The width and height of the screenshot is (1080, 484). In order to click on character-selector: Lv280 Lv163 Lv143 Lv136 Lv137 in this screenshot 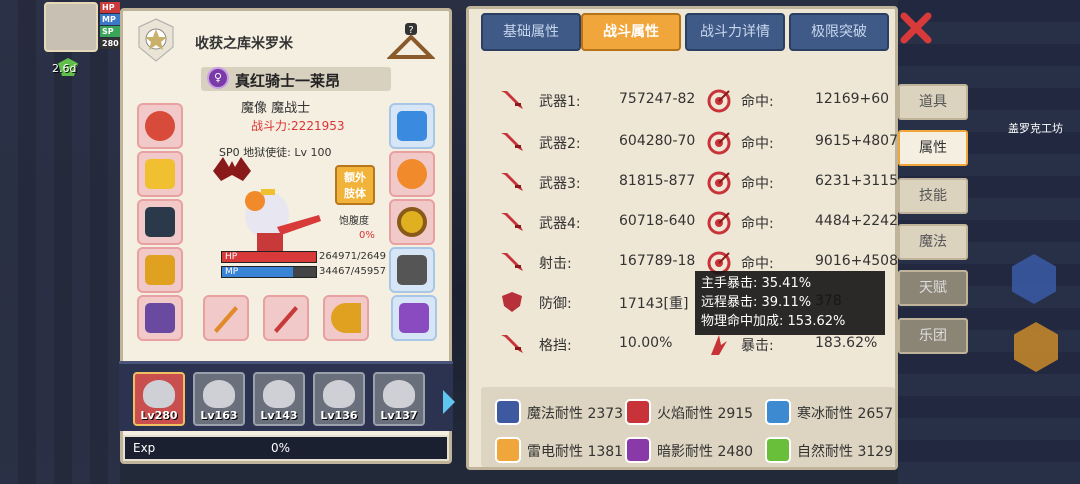, I will do `click(287, 396)`.